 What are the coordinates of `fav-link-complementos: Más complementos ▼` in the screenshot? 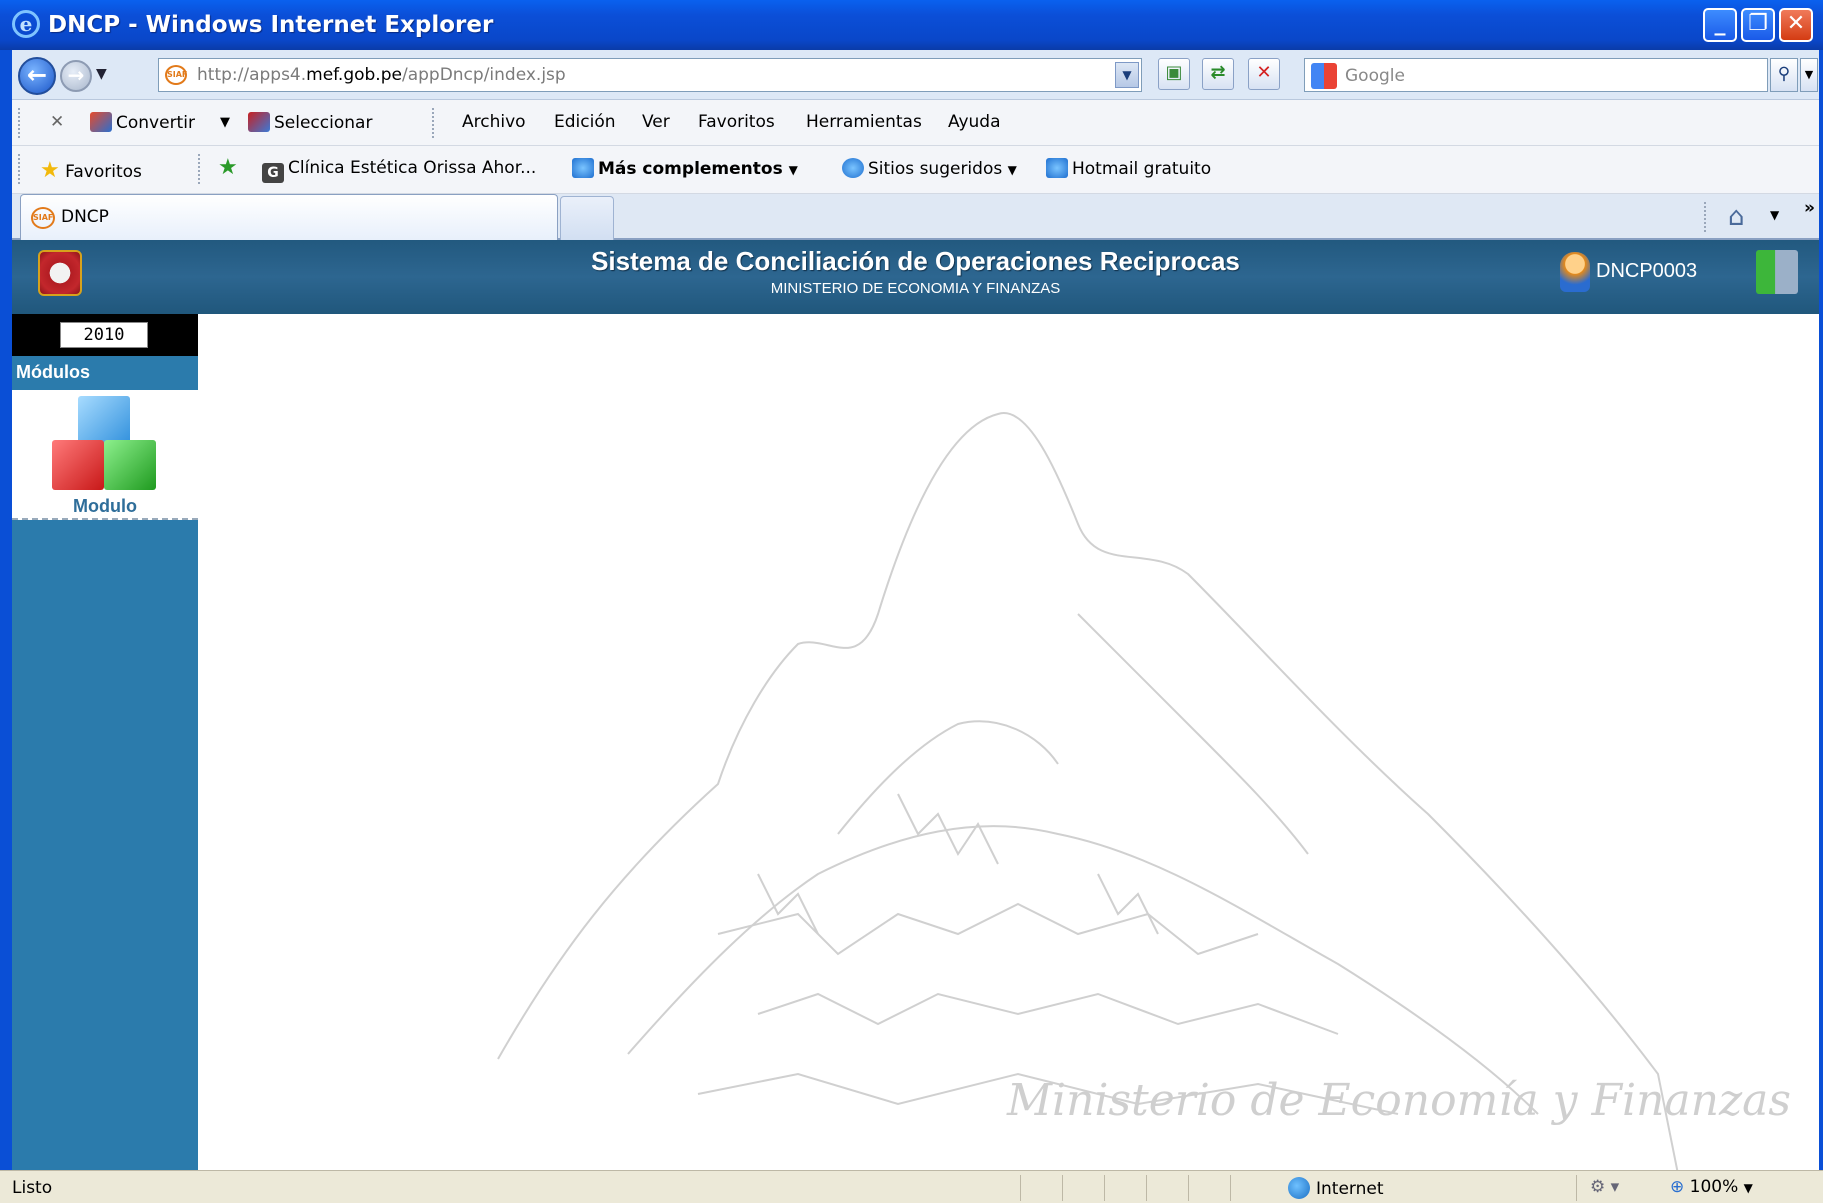 It's located at (685, 168).